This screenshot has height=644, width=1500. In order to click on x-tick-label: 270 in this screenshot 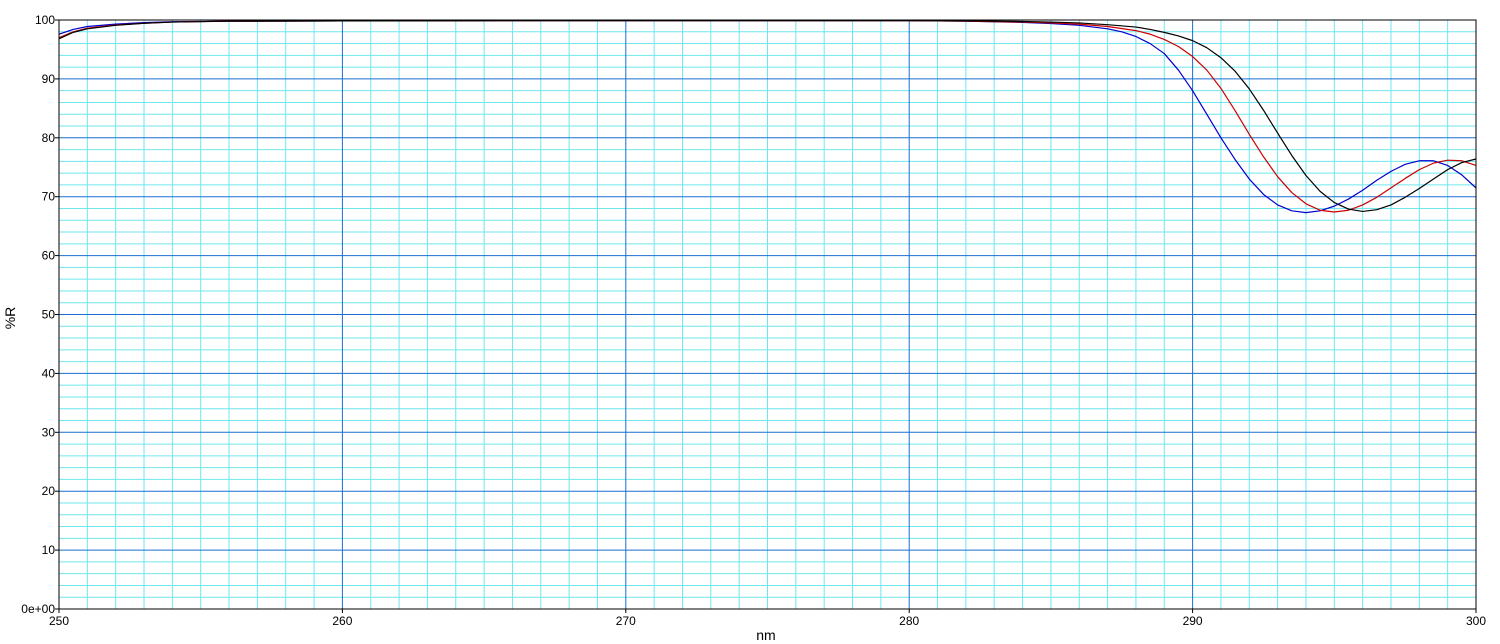, I will do `click(626, 621)`.